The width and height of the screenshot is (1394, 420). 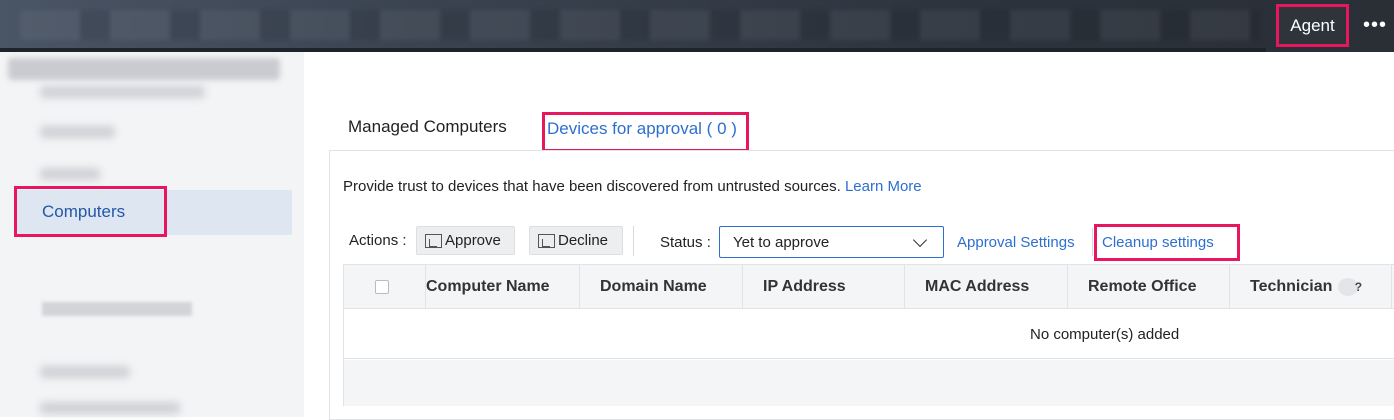 I want to click on decline-icon, so click(x=546, y=240).